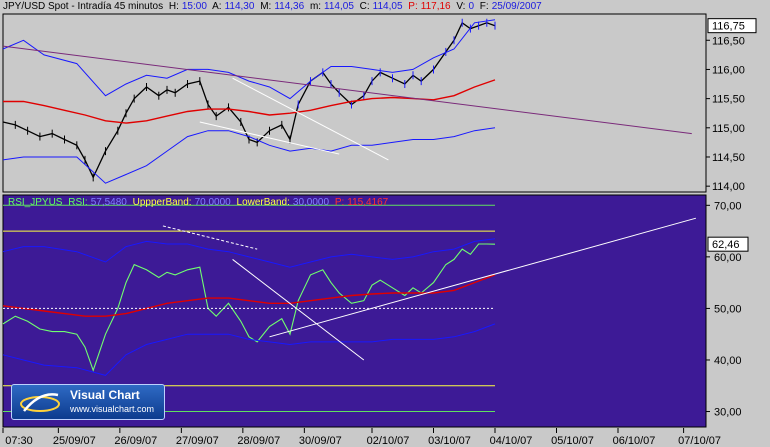  What do you see at coordinates (728, 129) in the screenshot?
I see `y-tick-label: 115,00` at bounding box center [728, 129].